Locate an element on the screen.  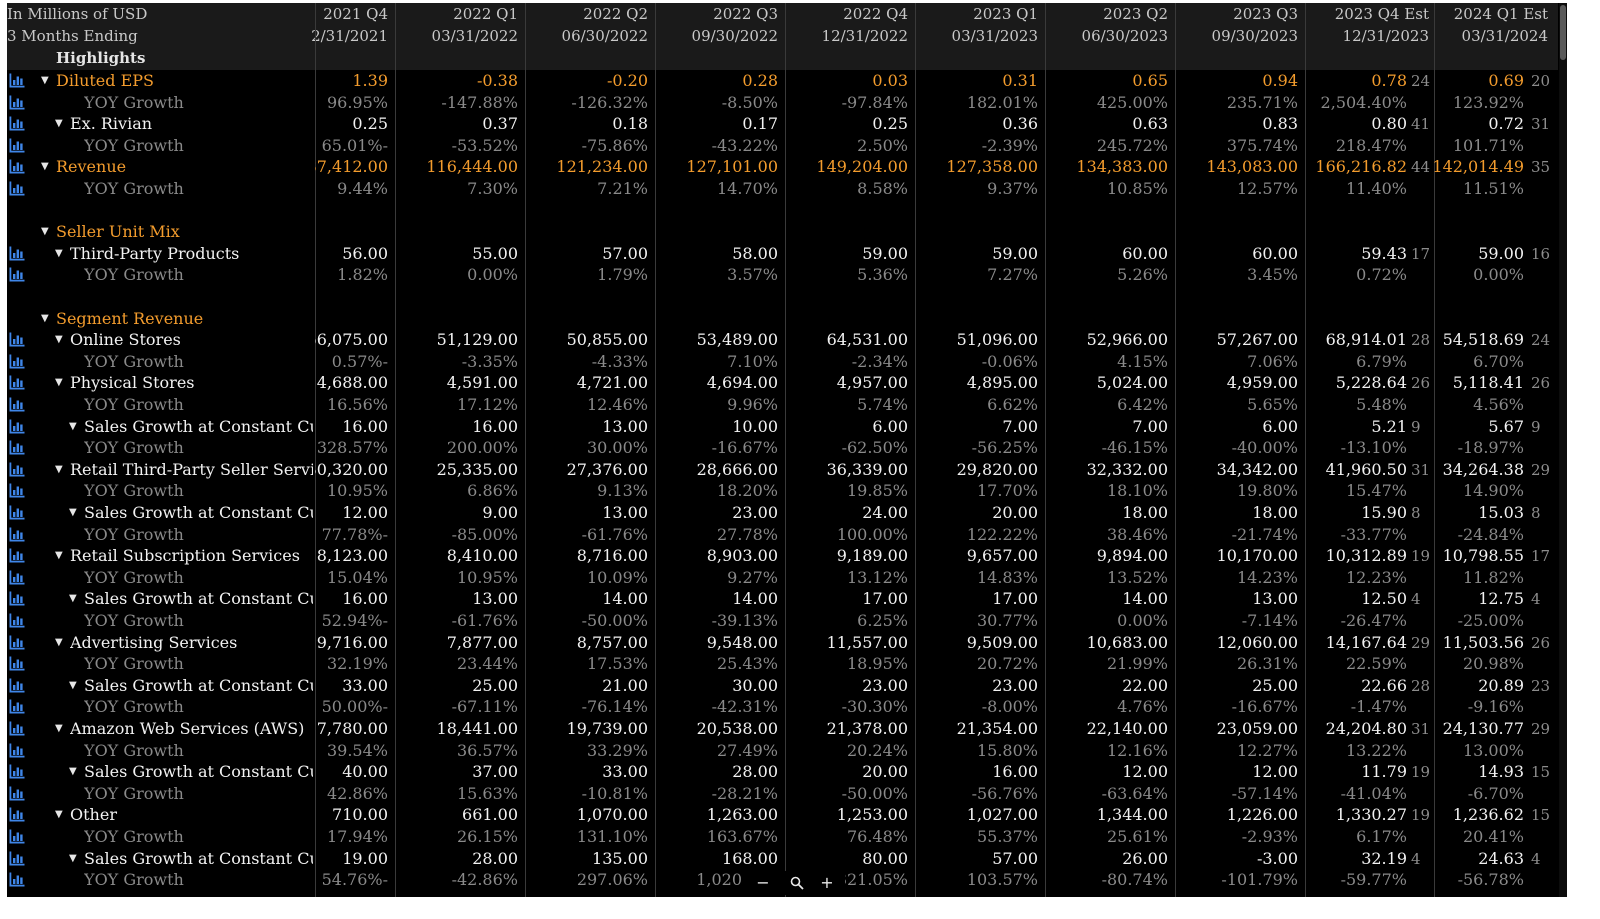
value-cell: 9.96% is located at coordinates (715, 405).